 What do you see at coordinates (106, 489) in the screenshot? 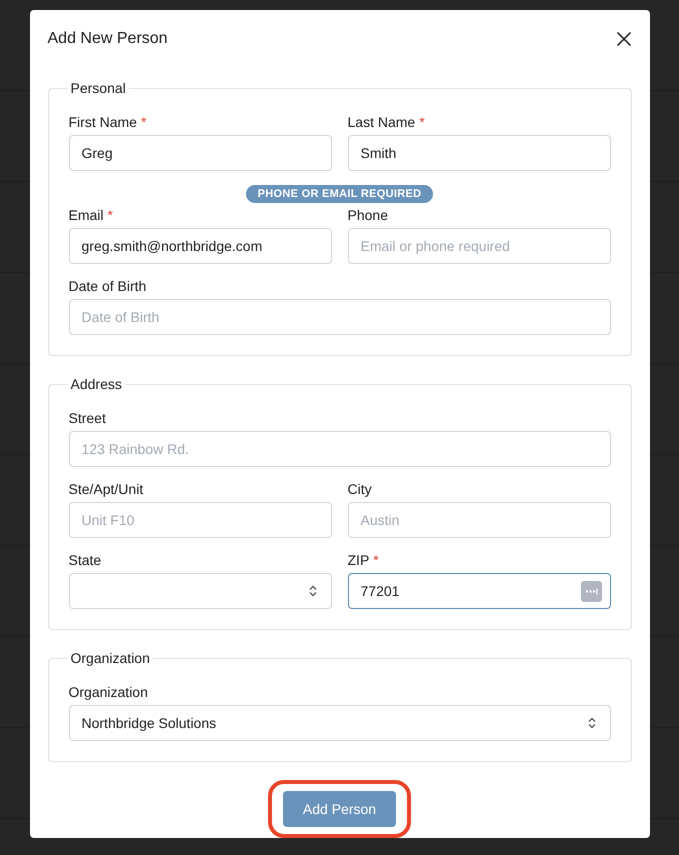
I see `field-label: Ste/Apt/Unit` at bounding box center [106, 489].